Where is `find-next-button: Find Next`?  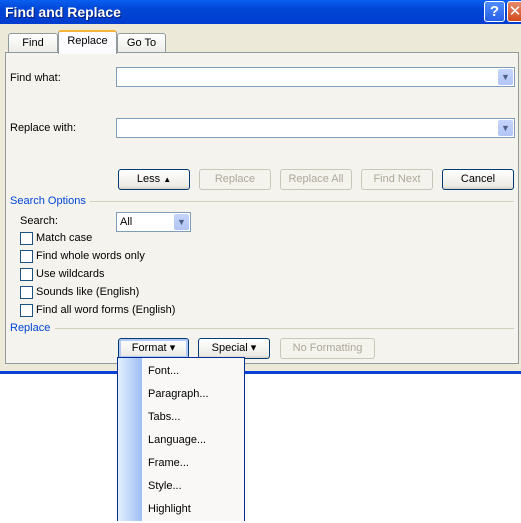 find-next-button: Find Next is located at coordinates (397, 179).